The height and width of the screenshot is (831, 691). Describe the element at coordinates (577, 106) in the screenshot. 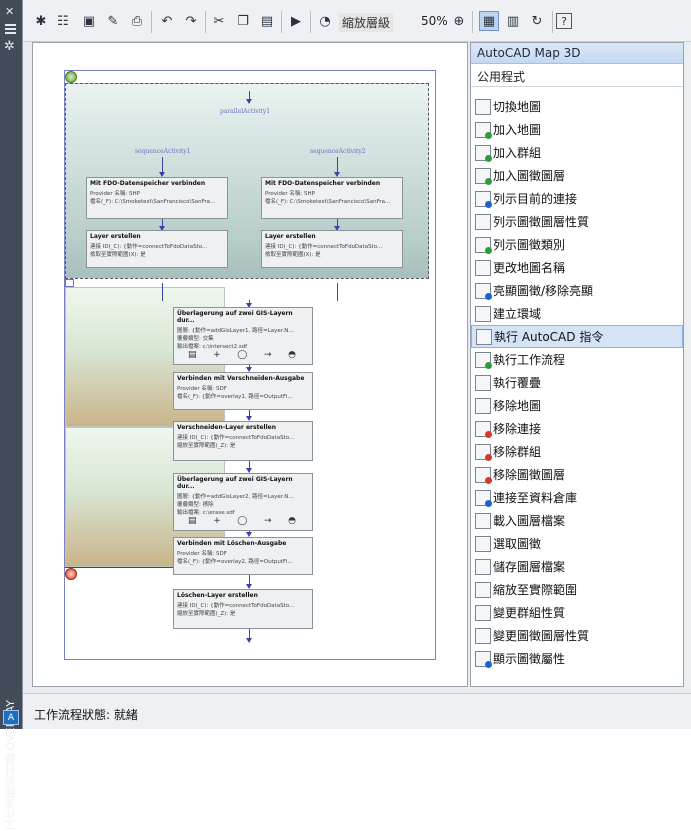

I see `palette-item: 切換地圖` at that location.